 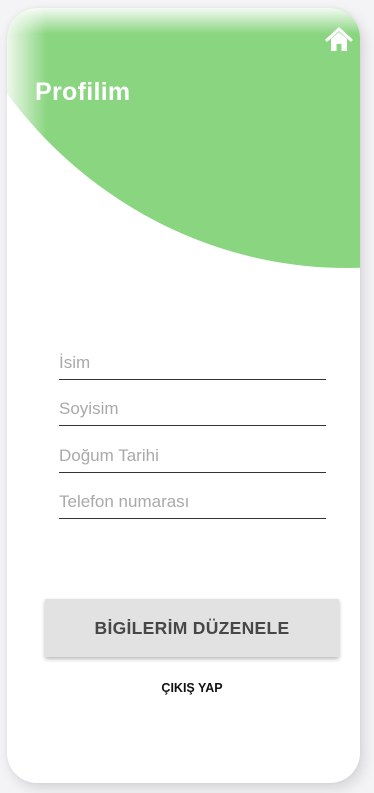 What do you see at coordinates (83, 92) in the screenshot?
I see `page-title: Profilim` at bounding box center [83, 92].